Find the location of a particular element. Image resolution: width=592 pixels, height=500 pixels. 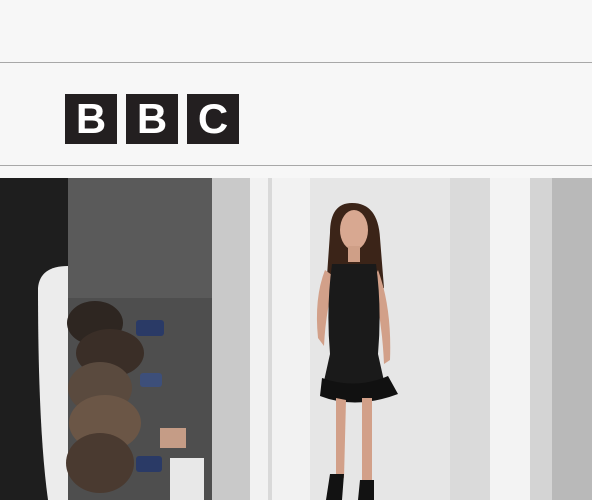

logo-letter-b2: B is located at coordinates (152, 119).